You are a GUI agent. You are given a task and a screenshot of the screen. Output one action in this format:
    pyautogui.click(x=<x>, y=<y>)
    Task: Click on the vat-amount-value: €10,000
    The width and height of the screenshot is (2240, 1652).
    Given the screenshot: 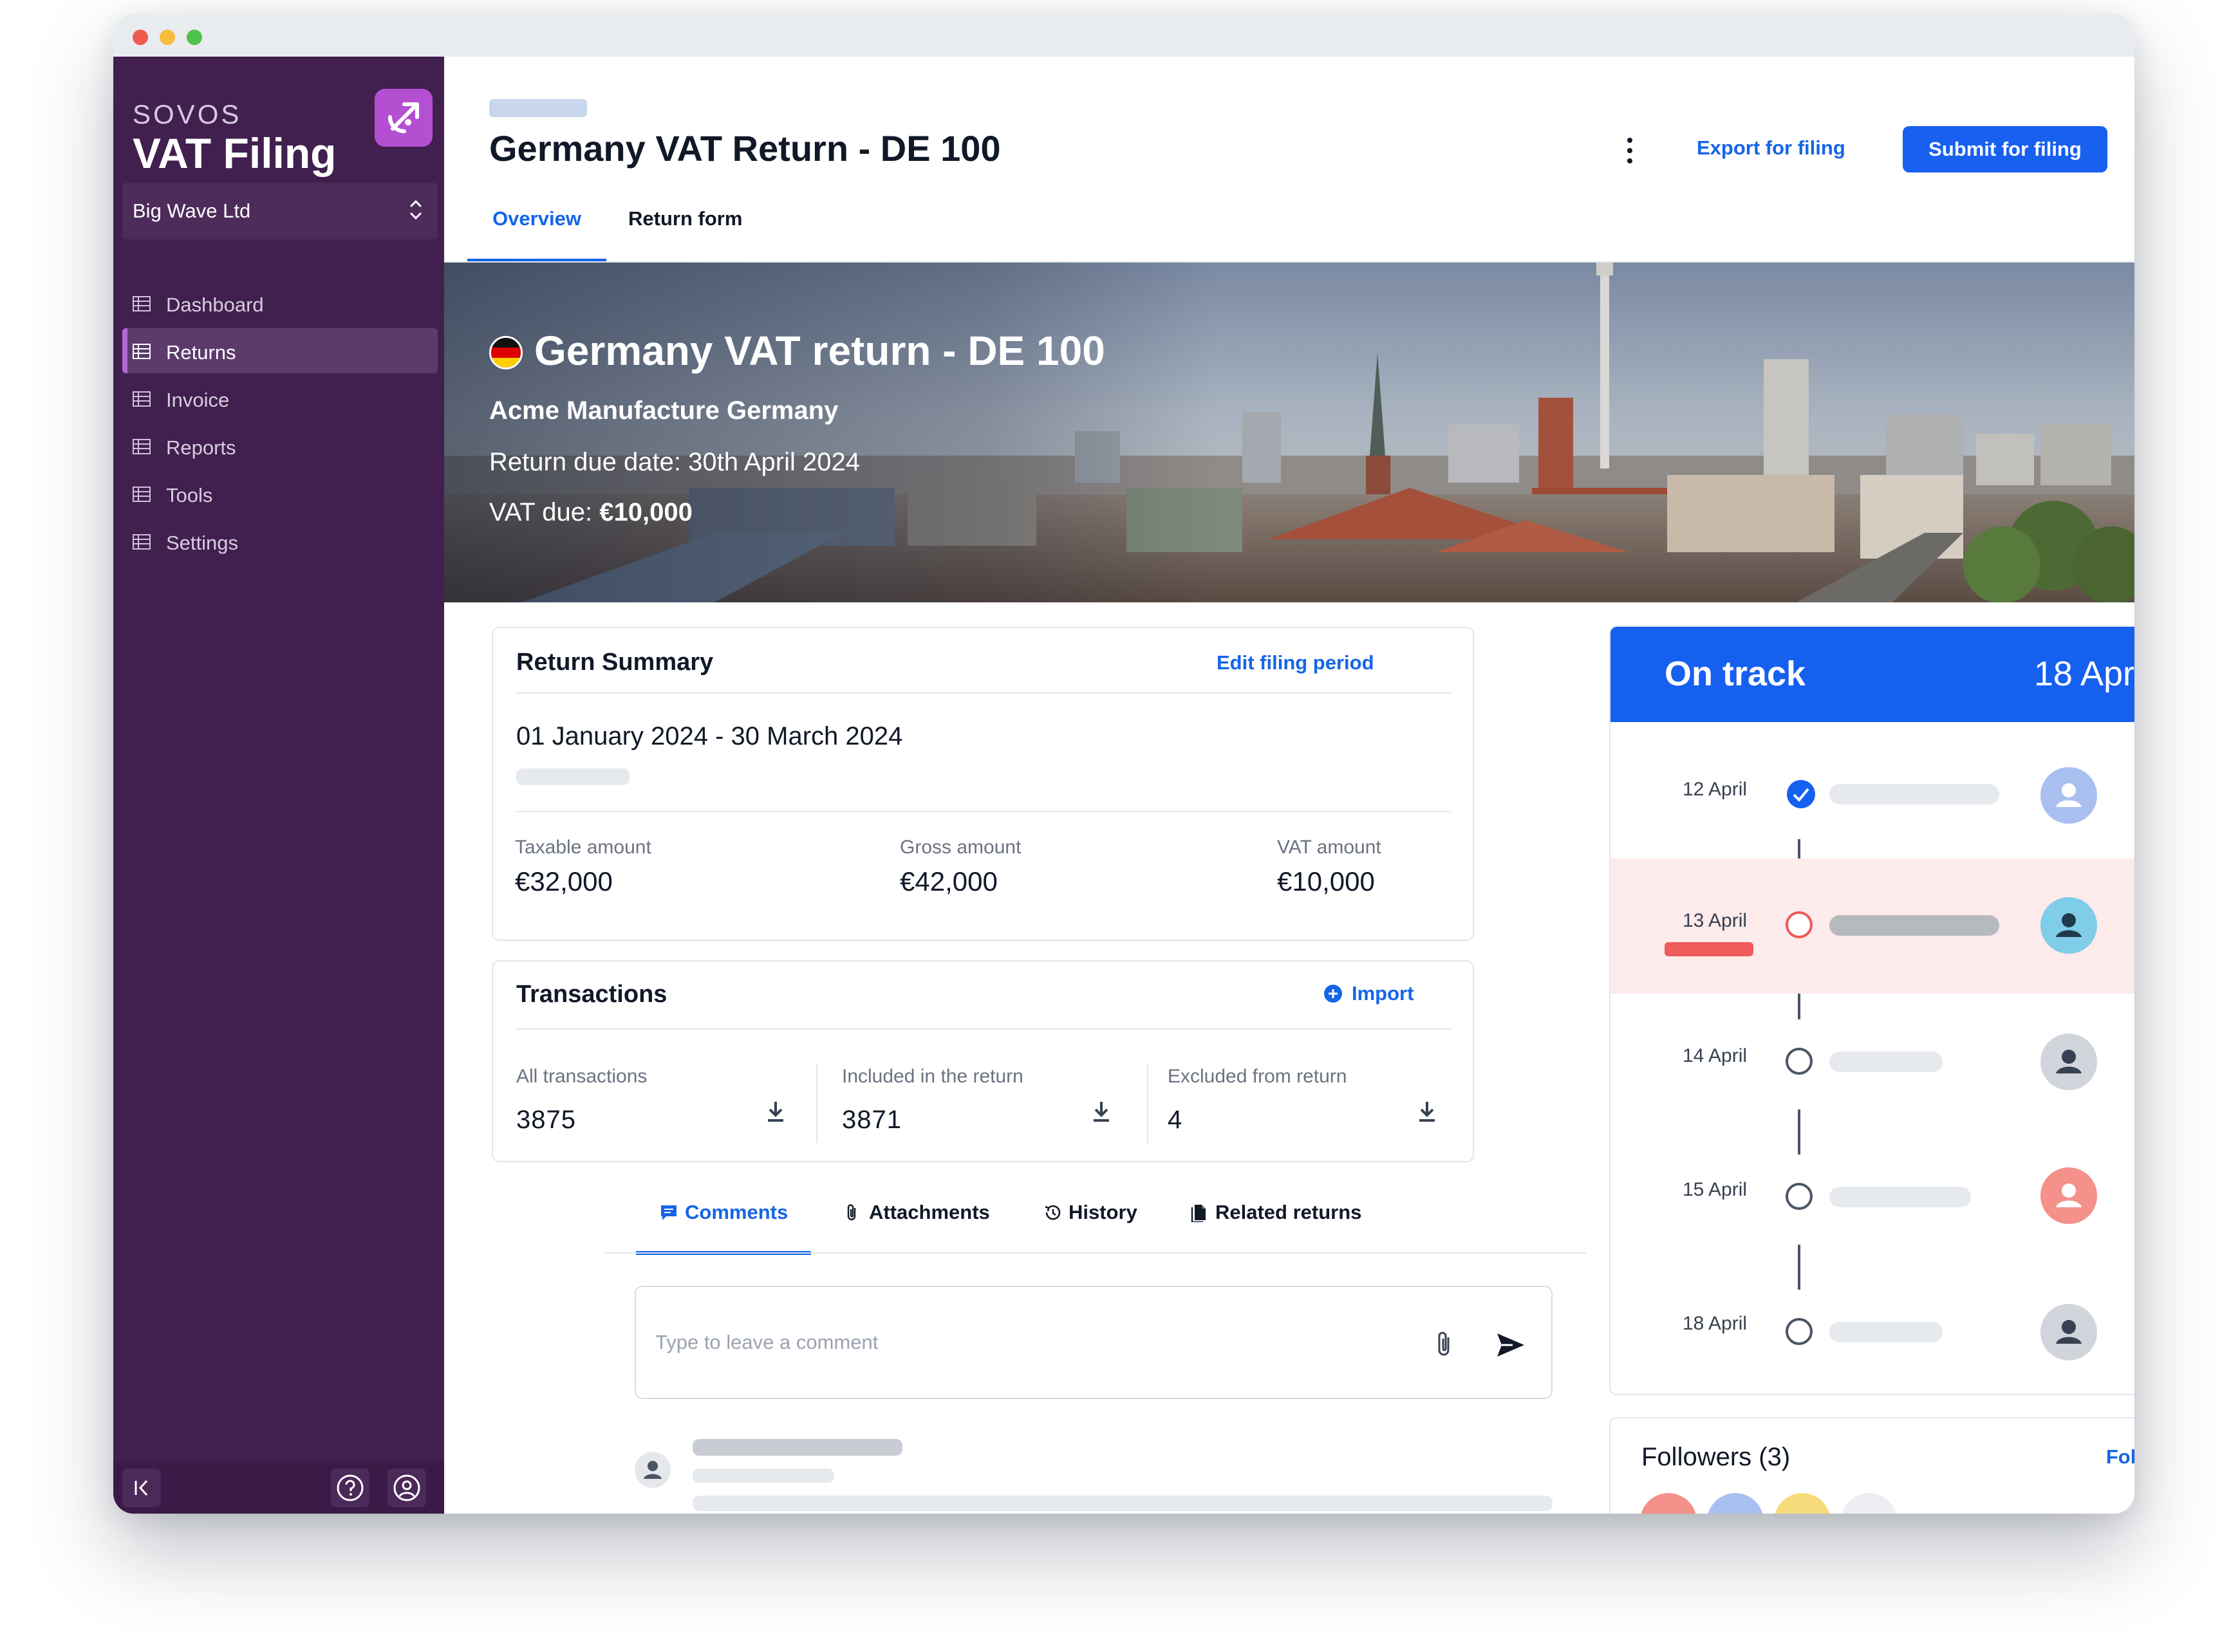 What is the action you would take?
    pyautogui.click(x=1326, y=881)
    